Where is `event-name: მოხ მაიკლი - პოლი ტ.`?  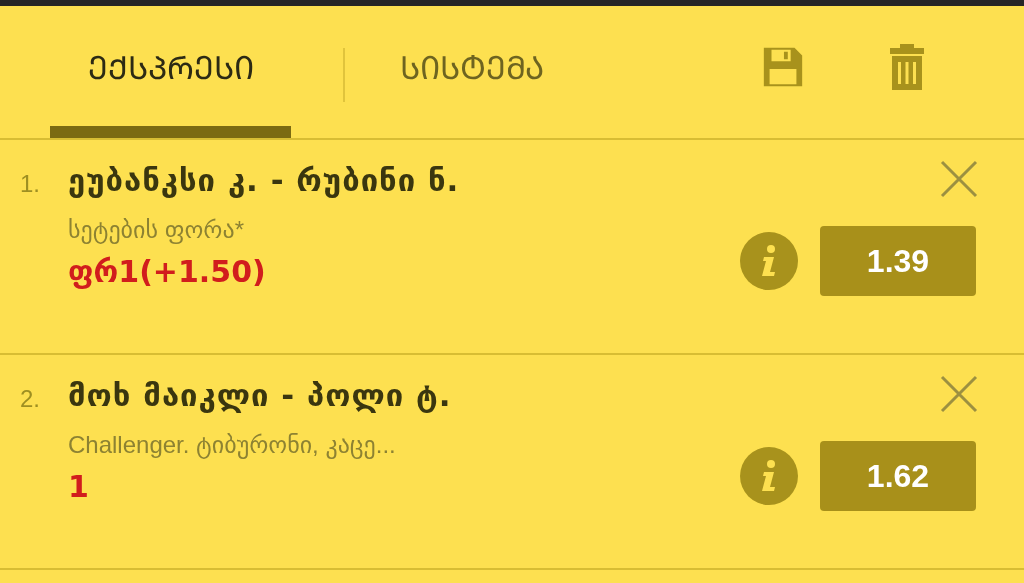 event-name: მოხ მაიკლი - პოლი ტ. is located at coordinates (260, 395).